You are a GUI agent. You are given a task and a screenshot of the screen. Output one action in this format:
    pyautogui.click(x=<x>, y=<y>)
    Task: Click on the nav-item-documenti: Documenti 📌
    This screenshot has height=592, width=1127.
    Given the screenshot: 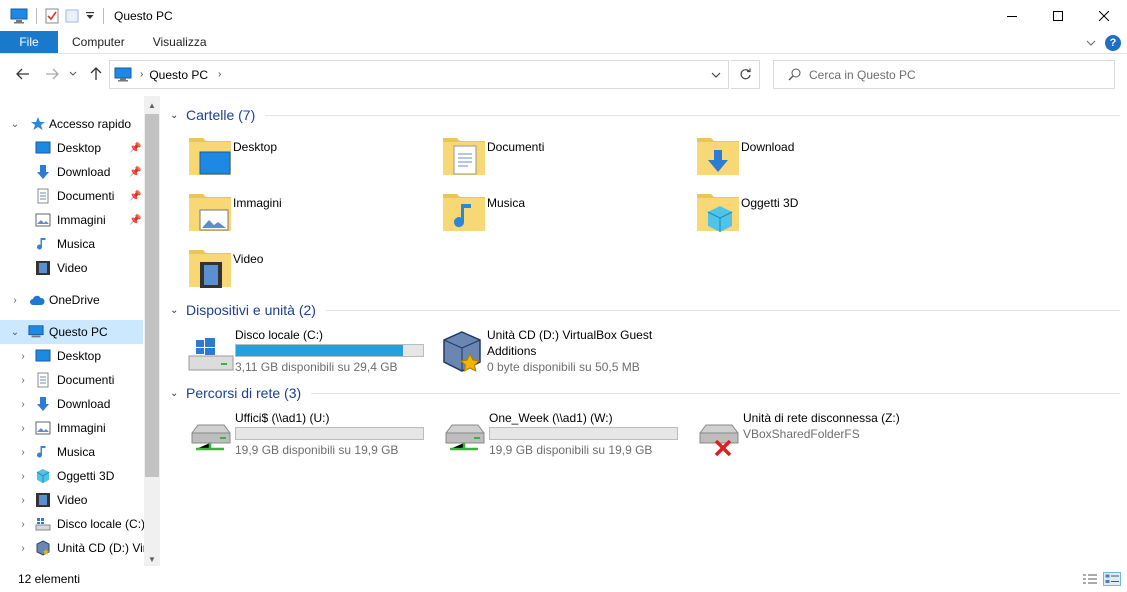 What is the action you would take?
    pyautogui.click(x=71, y=196)
    